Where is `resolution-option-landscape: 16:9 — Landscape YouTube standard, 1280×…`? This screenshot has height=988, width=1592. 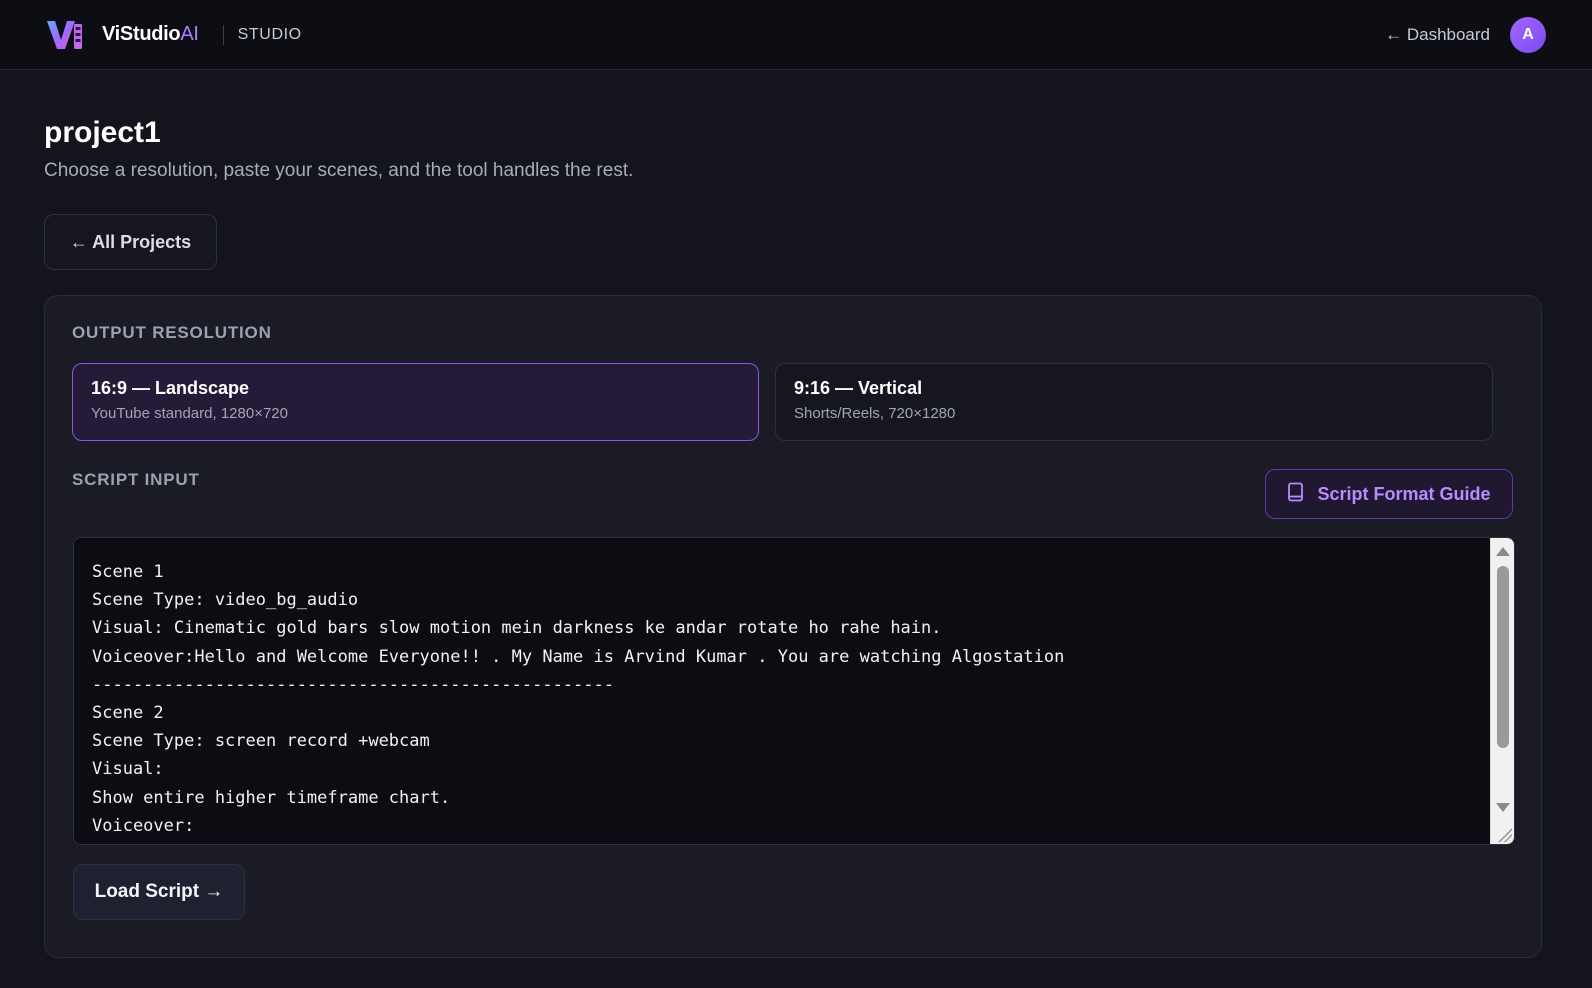 resolution-option-landscape: 16:9 — Landscape YouTube standard, 1280×… is located at coordinates (415, 402).